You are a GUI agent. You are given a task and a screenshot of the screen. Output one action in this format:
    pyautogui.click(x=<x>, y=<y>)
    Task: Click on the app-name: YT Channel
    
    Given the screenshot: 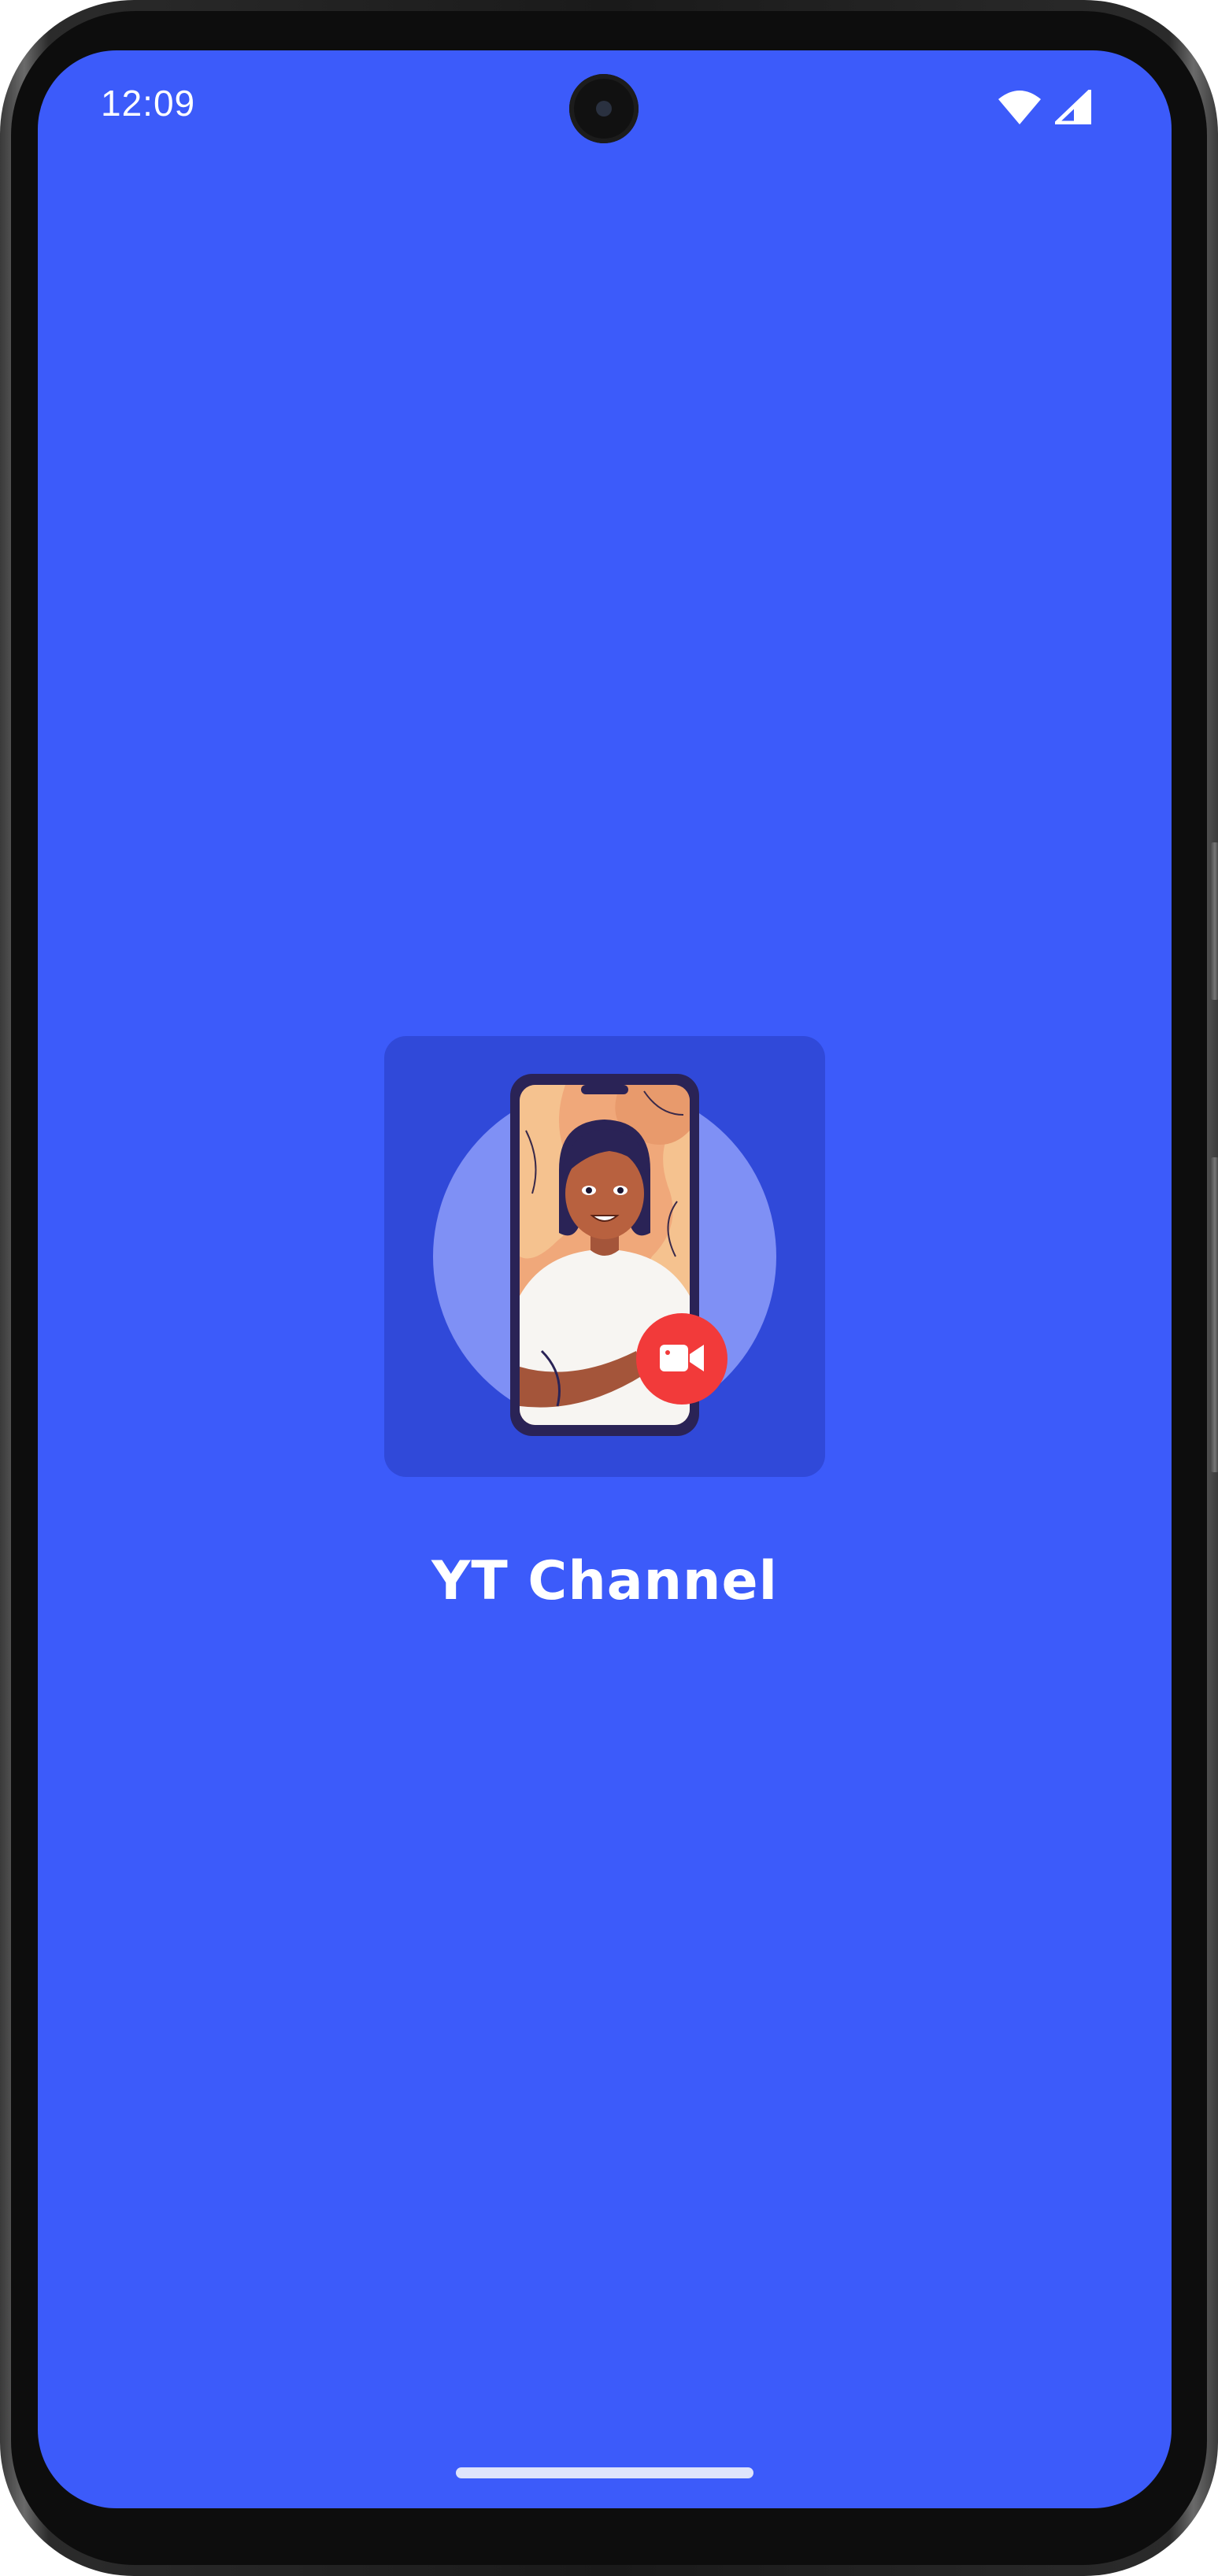 What is the action you would take?
    pyautogui.click(x=604, y=1581)
    